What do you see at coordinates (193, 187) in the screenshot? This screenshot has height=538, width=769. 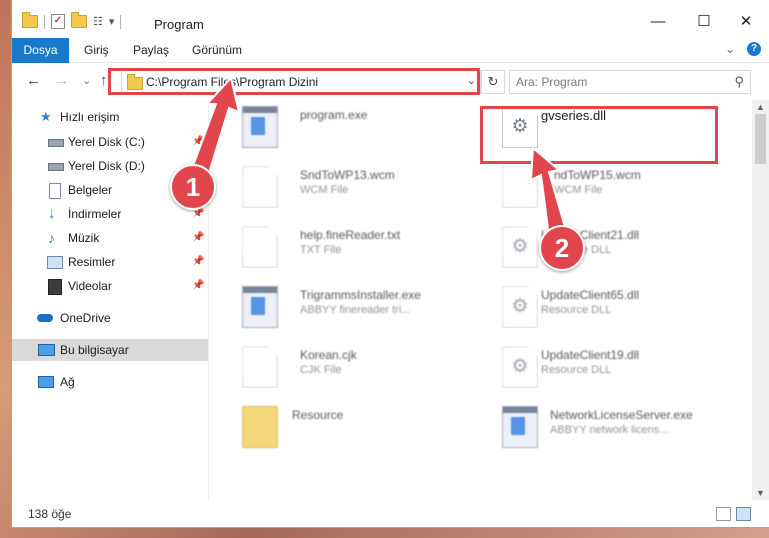 I see `step-badge-1: 1` at bounding box center [193, 187].